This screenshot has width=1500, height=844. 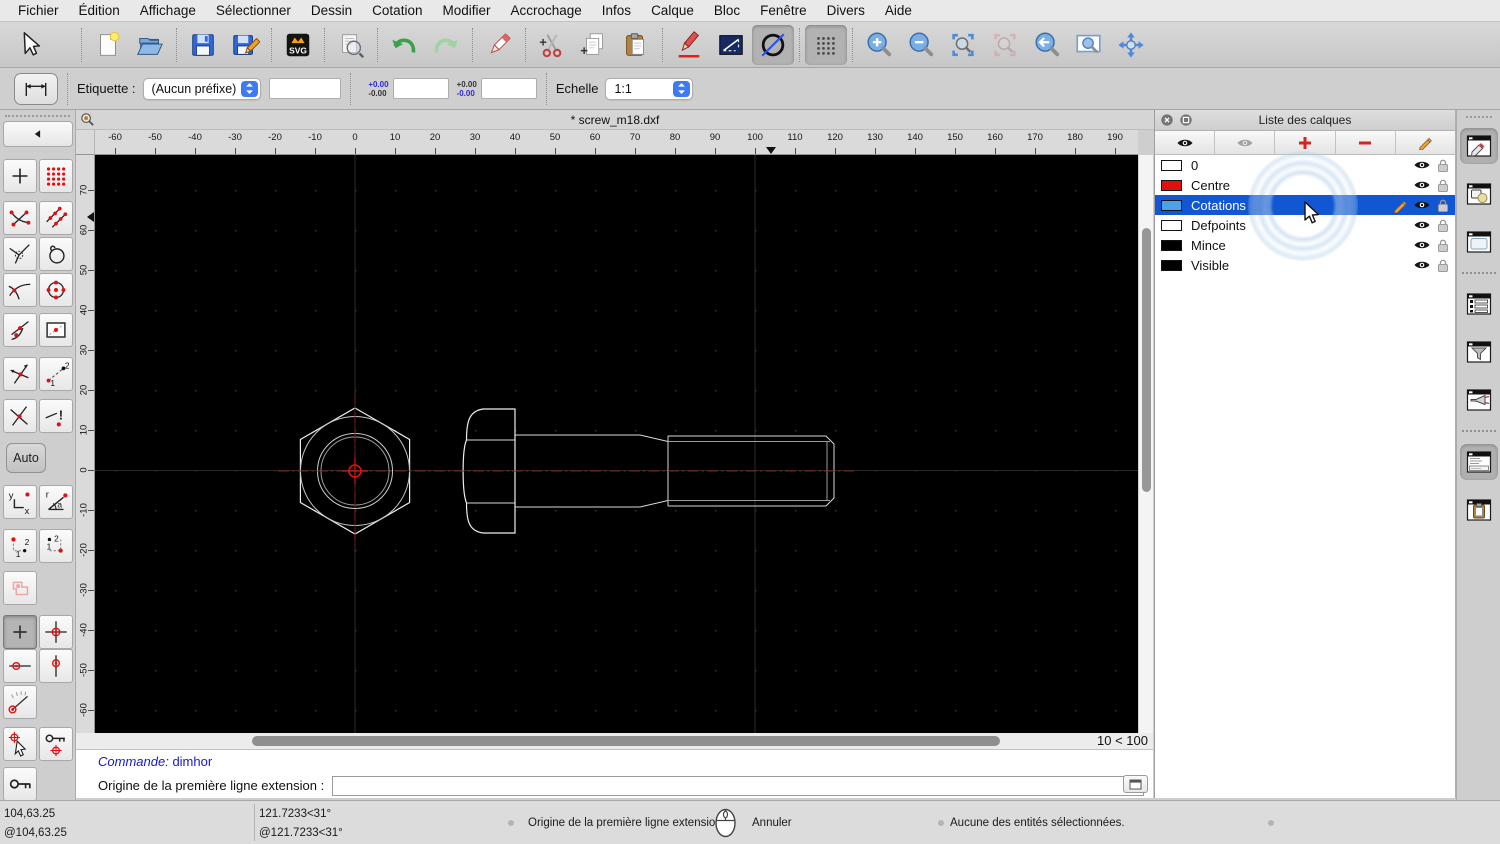 What do you see at coordinates (499, 45) in the screenshot?
I see `pen-eraser-button` at bounding box center [499, 45].